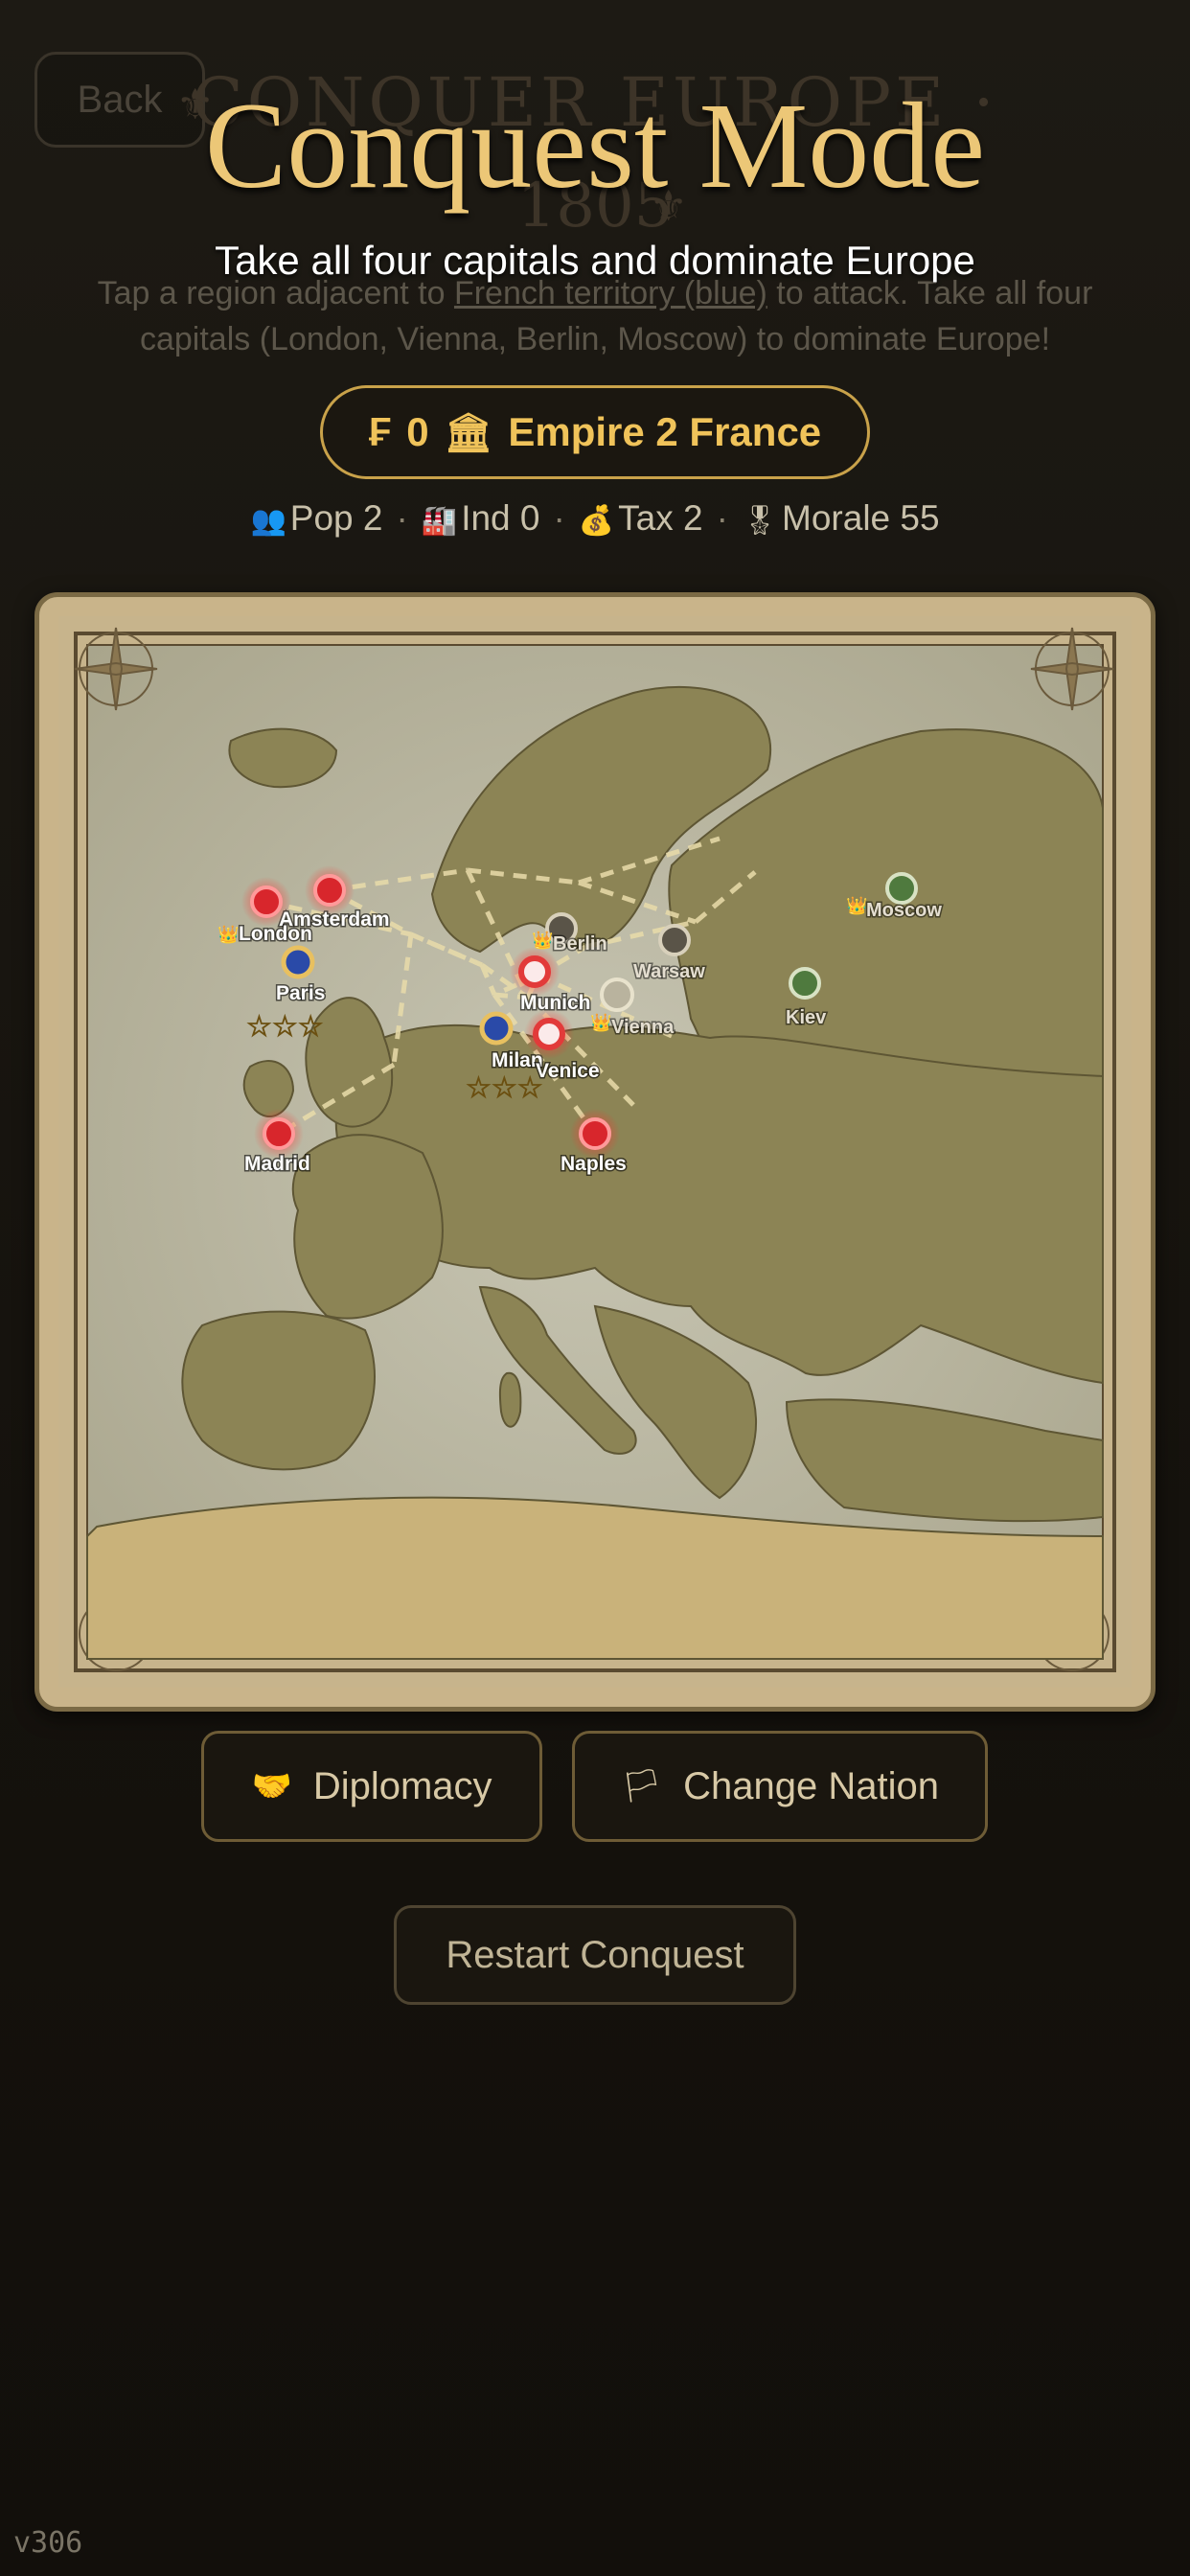 This screenshot has height=2576, width=1190. I want to click on medal-icon: 🎖, so click(760, 521).